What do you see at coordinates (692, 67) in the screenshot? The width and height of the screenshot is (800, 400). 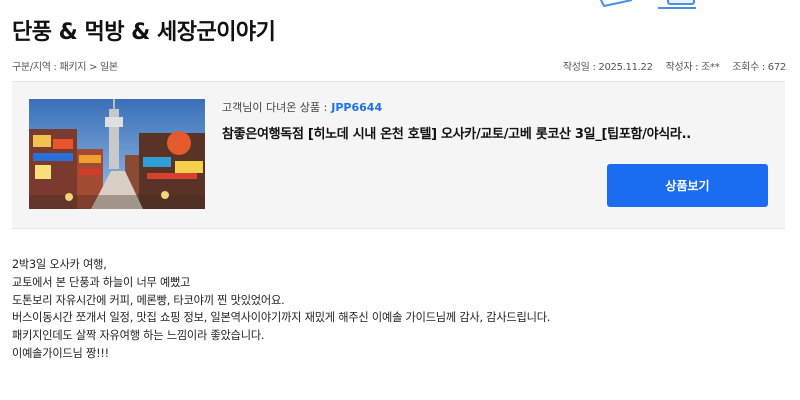 I see `post-author: 작성자 : 조**` at bounding box center [692, 67].